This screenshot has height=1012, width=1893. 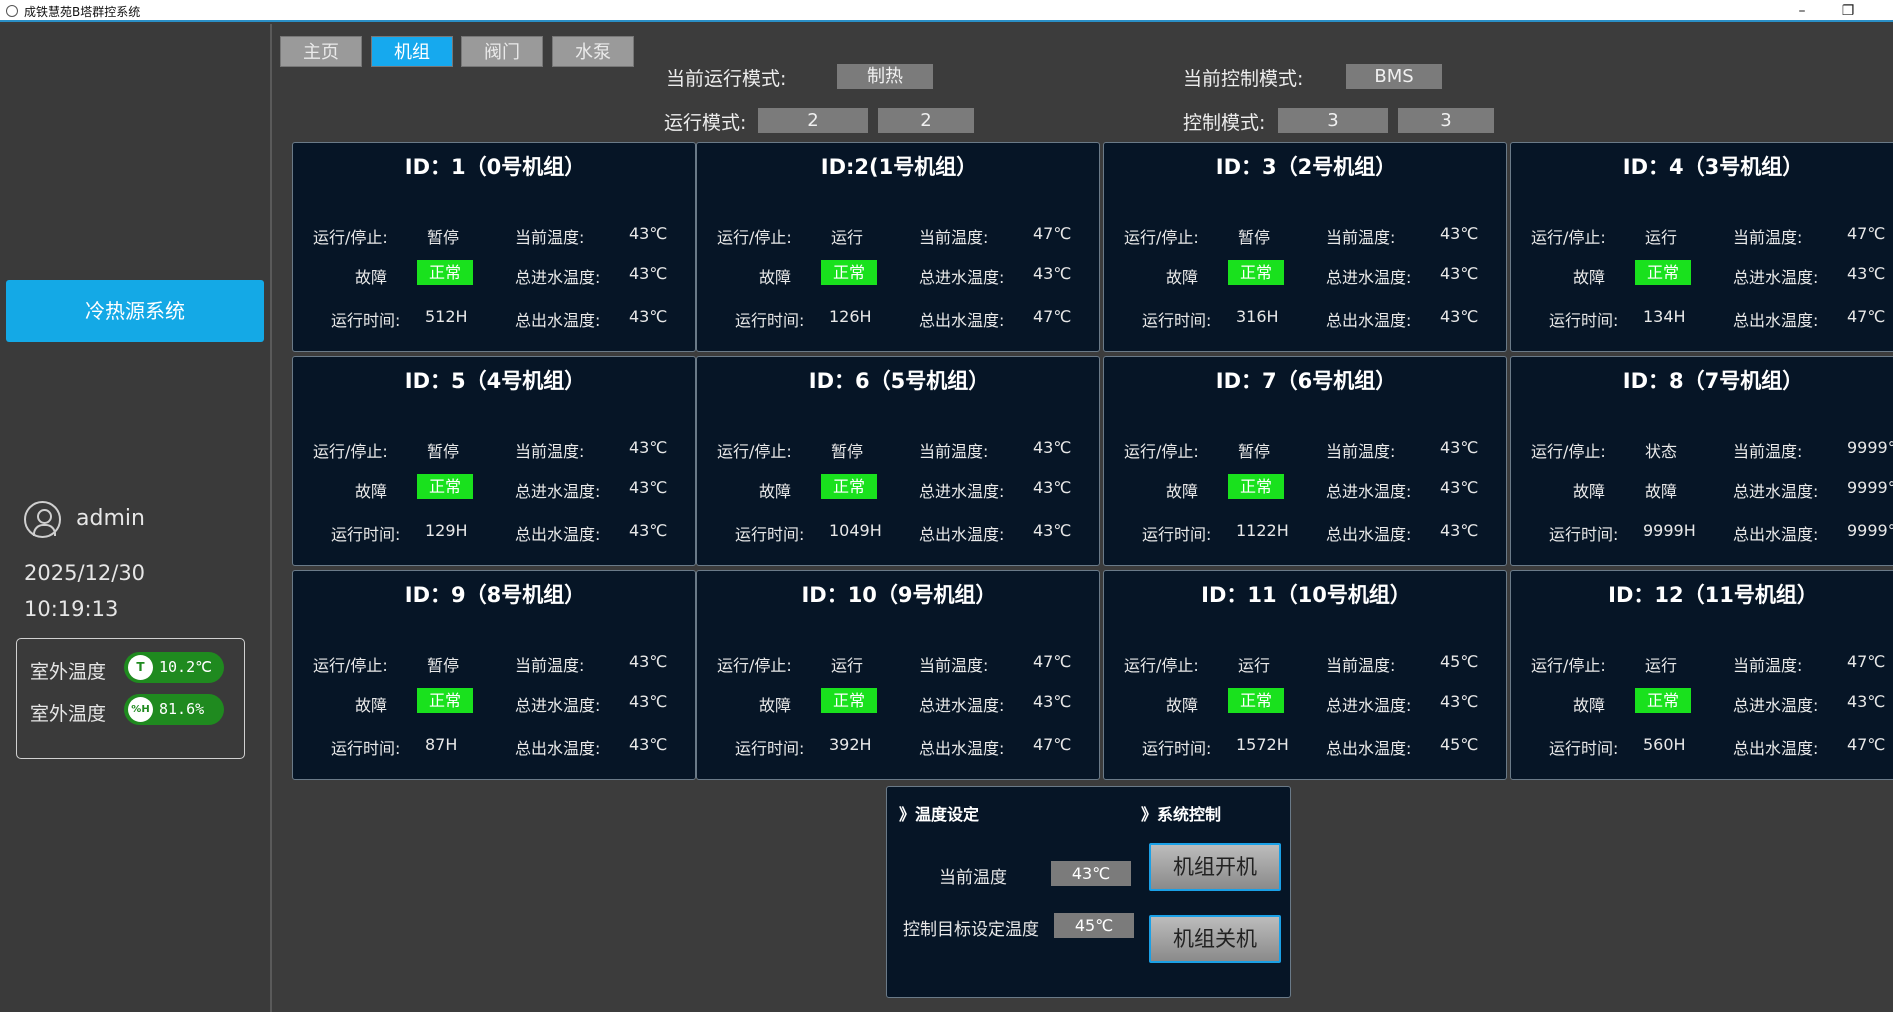 I want to click on run-time-value: 134H, so click(x=1664, y=316).